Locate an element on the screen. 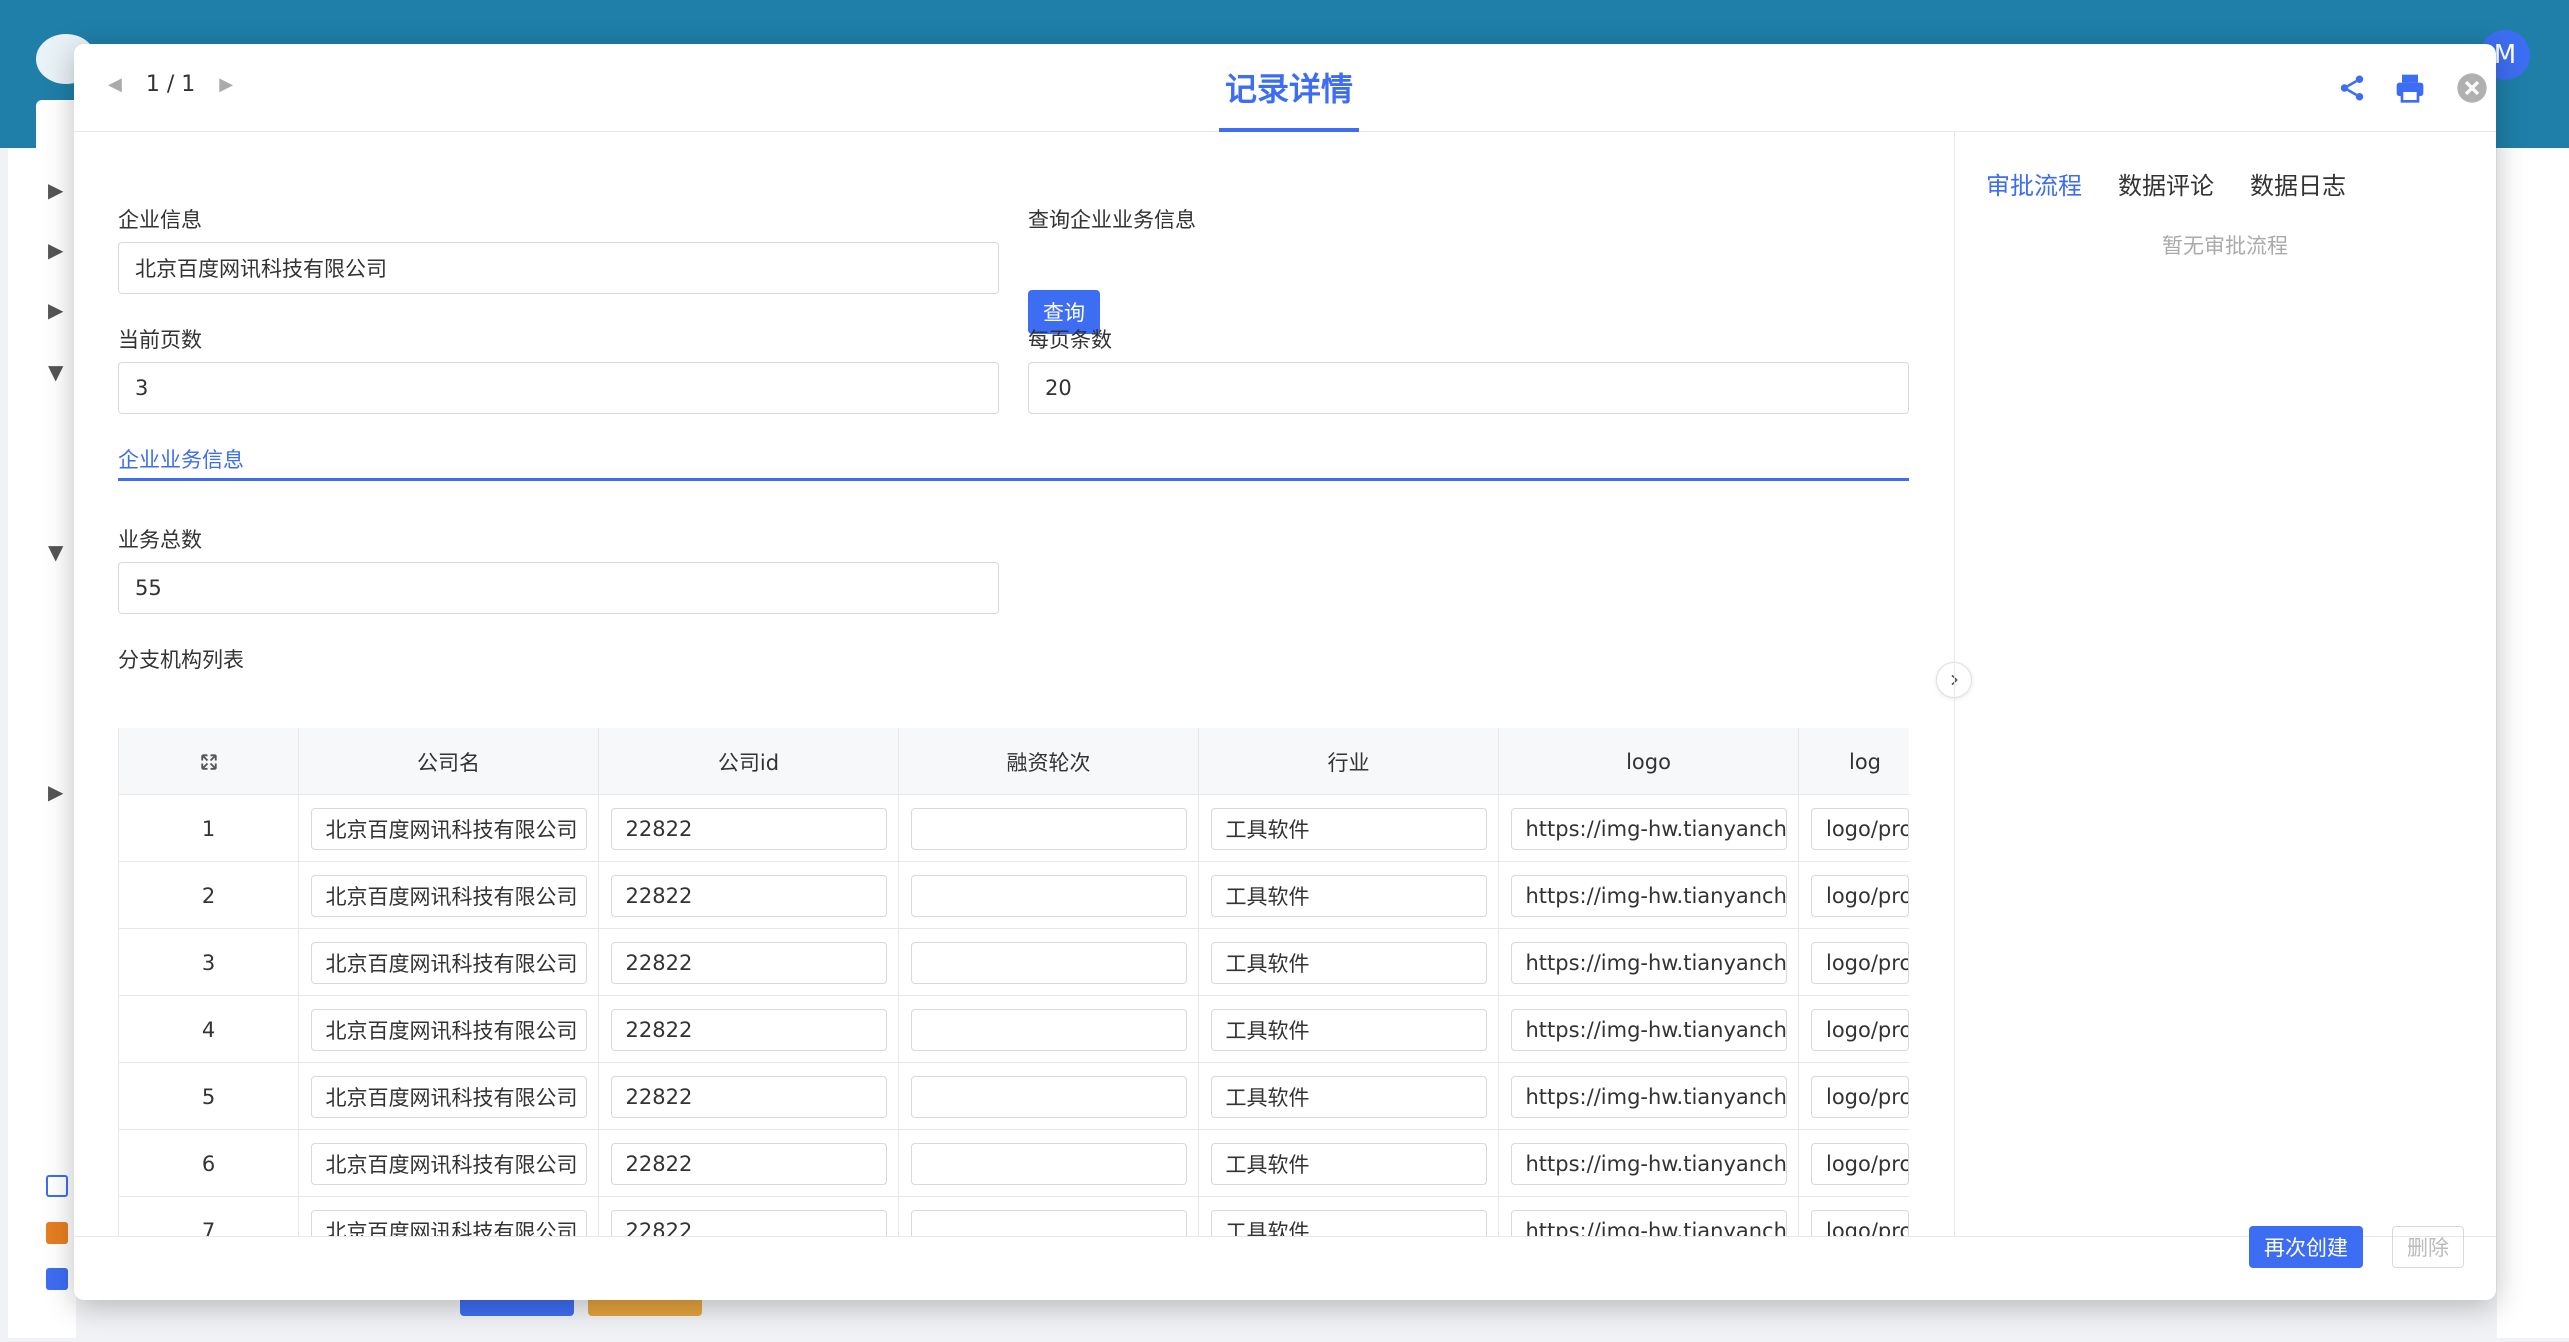 The width and height of the screenshot is (2569, 1342). company-info-label: 企业信息 is located at coordinates (160, 220).